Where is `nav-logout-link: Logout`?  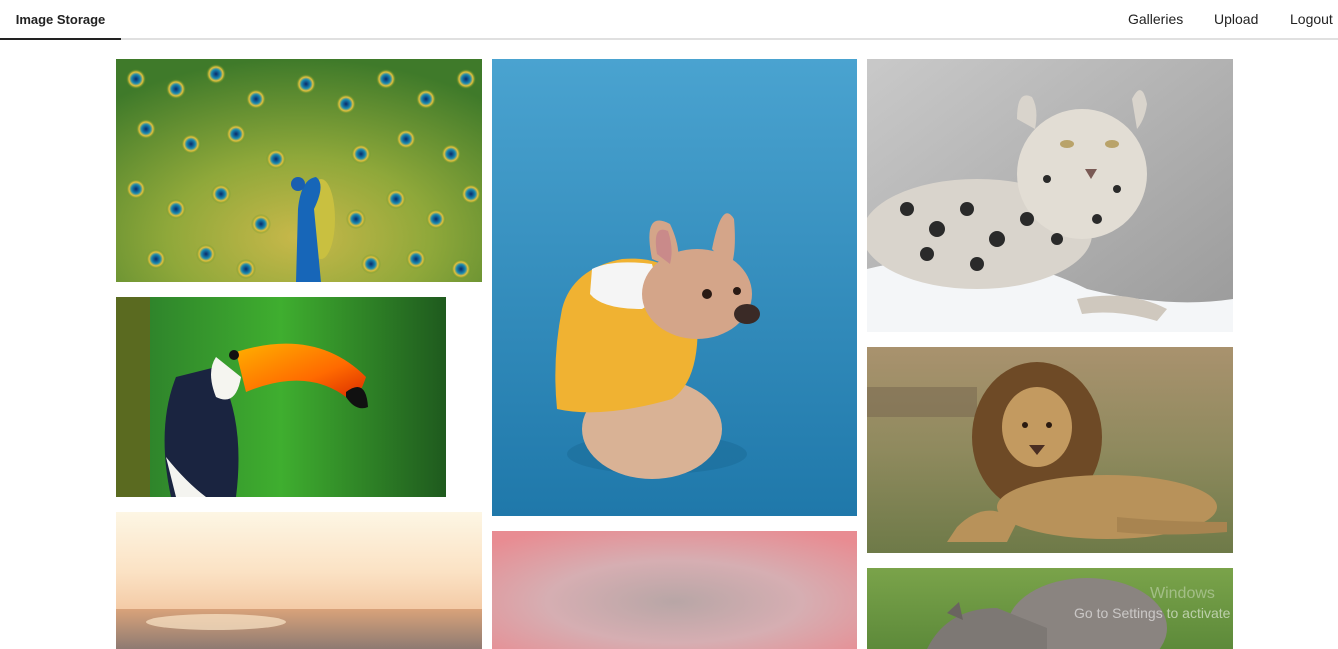
nav-logout-link: Logout is located at coordinates (1311, 19).